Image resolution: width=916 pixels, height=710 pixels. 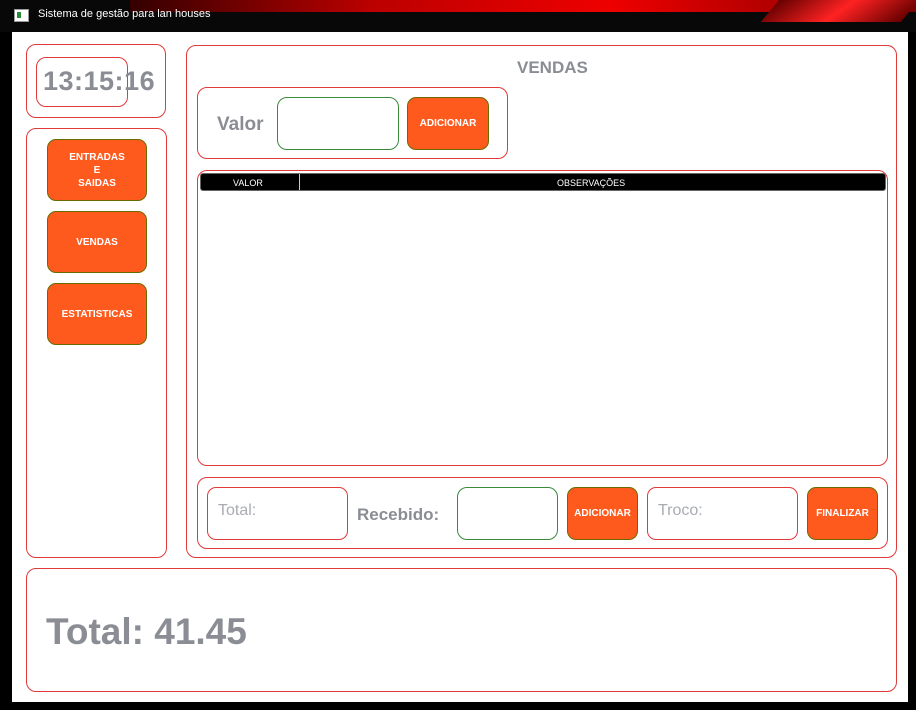 What do you see at coordinates (591, 183) in the screenshot?
I see `column-observacoes: OBSERVAÇÕES` at bounding box center [591, 183].